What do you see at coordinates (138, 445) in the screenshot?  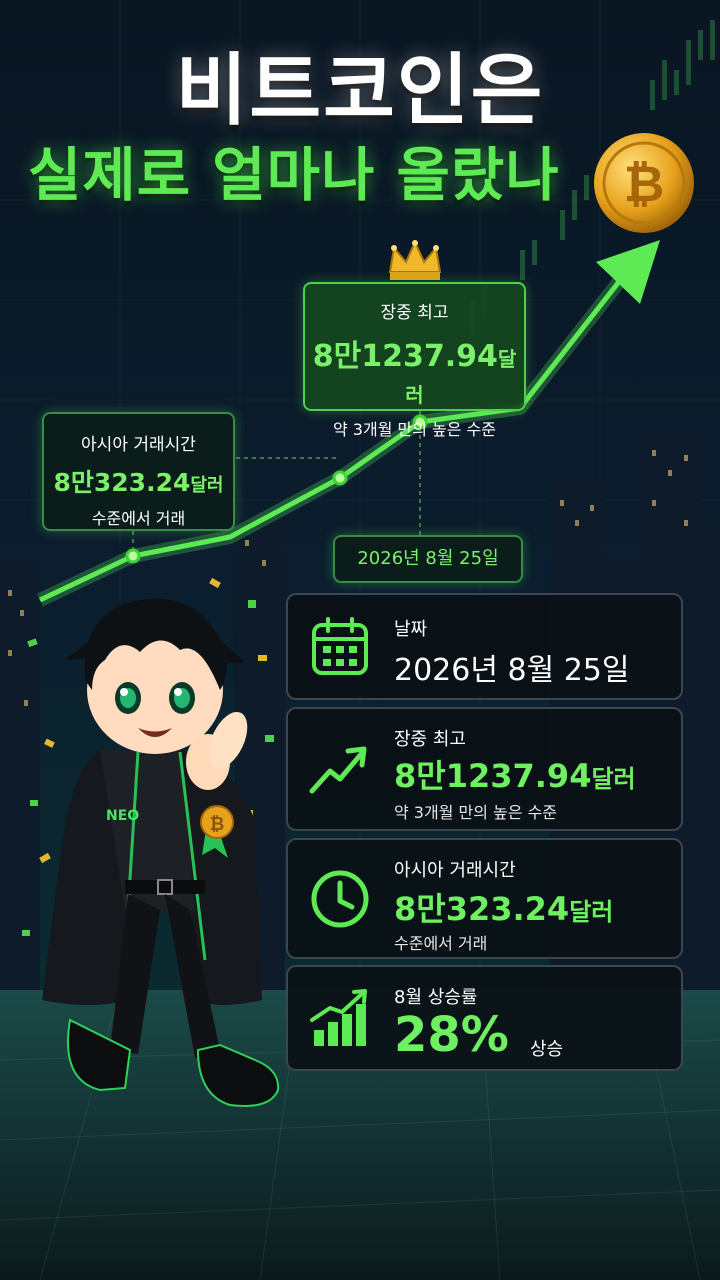 I see `asia-label: 아시아 거래시간` at bounding box center [138, 445].